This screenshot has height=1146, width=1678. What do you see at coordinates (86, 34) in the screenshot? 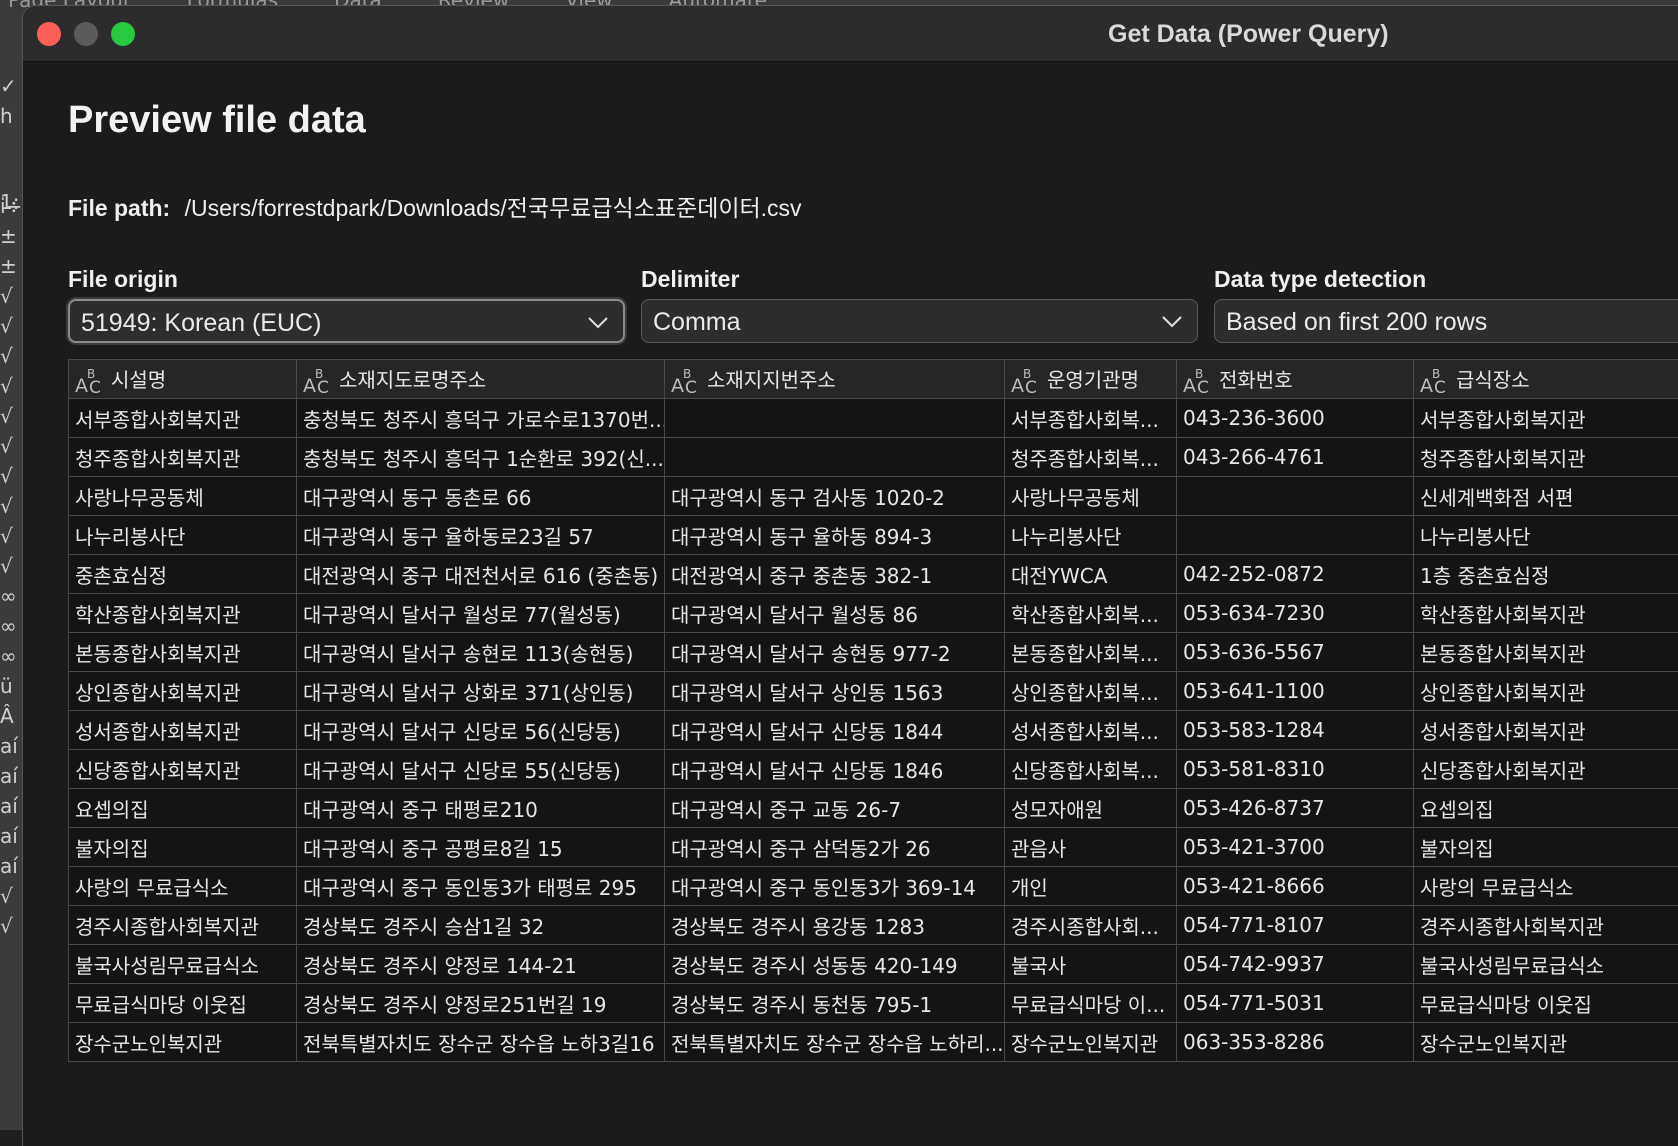
I see `minimize-window-button` at bounding box center [86, 34].